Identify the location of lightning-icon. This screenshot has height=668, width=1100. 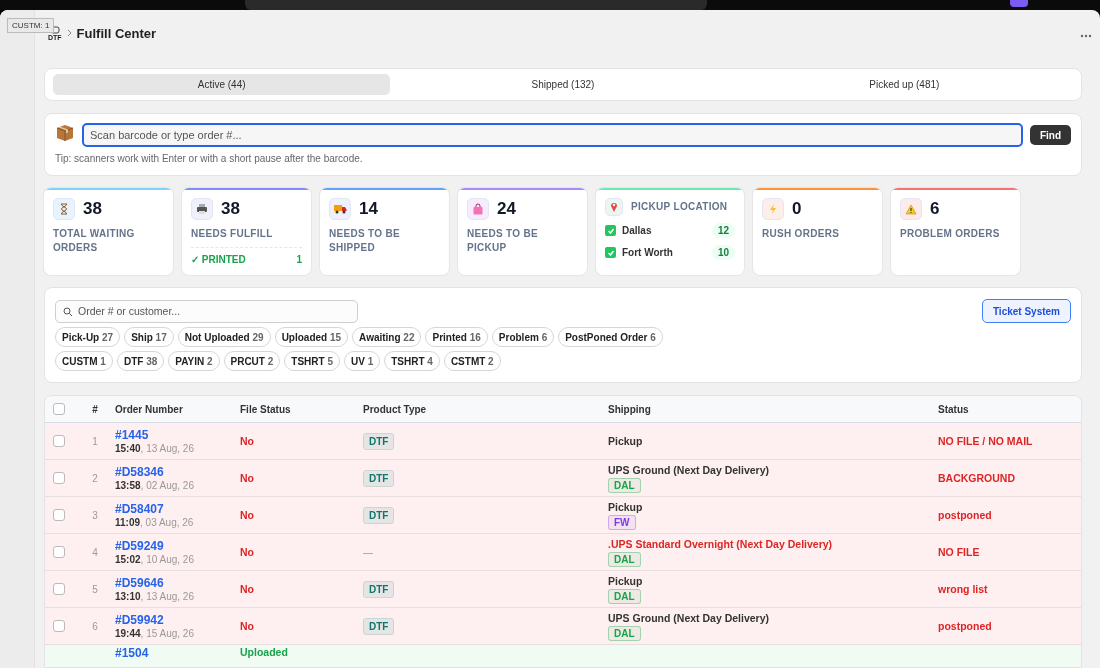
(773, 209).